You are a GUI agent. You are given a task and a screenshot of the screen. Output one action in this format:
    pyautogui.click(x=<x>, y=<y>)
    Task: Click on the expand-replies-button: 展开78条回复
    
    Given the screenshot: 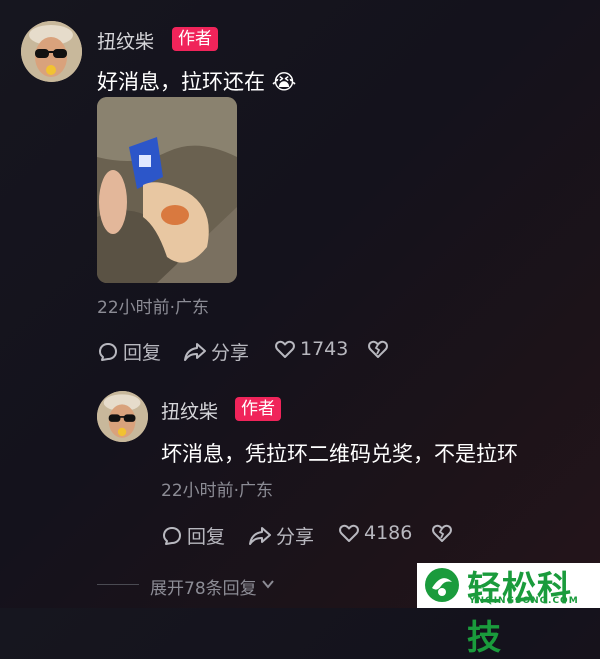 What is the action you would take?
    pyautogui.click(x=213, y=586)
    